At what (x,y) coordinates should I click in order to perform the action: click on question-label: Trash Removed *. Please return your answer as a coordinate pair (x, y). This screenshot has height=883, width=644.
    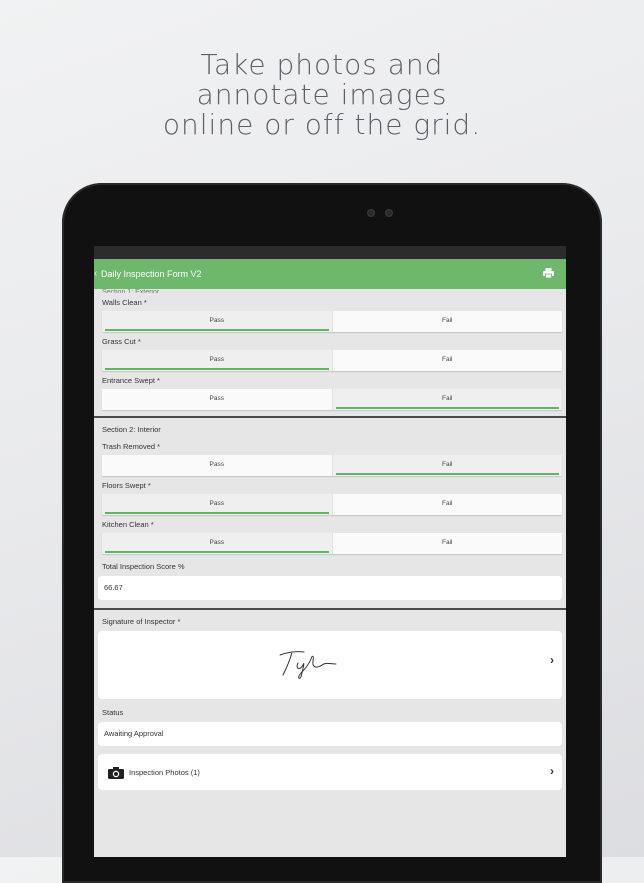
    Looking at the image, I should click on (131, 446).